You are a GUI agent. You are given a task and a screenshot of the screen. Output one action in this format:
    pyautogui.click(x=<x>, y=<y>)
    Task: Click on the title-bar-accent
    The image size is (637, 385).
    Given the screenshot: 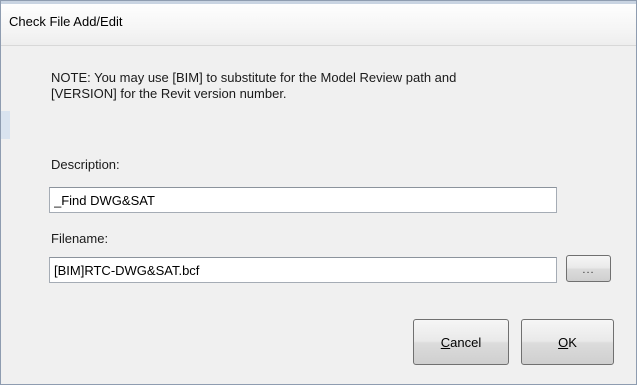 What is the action you would take?
    pyautogui.click(x=318, y=2)
    